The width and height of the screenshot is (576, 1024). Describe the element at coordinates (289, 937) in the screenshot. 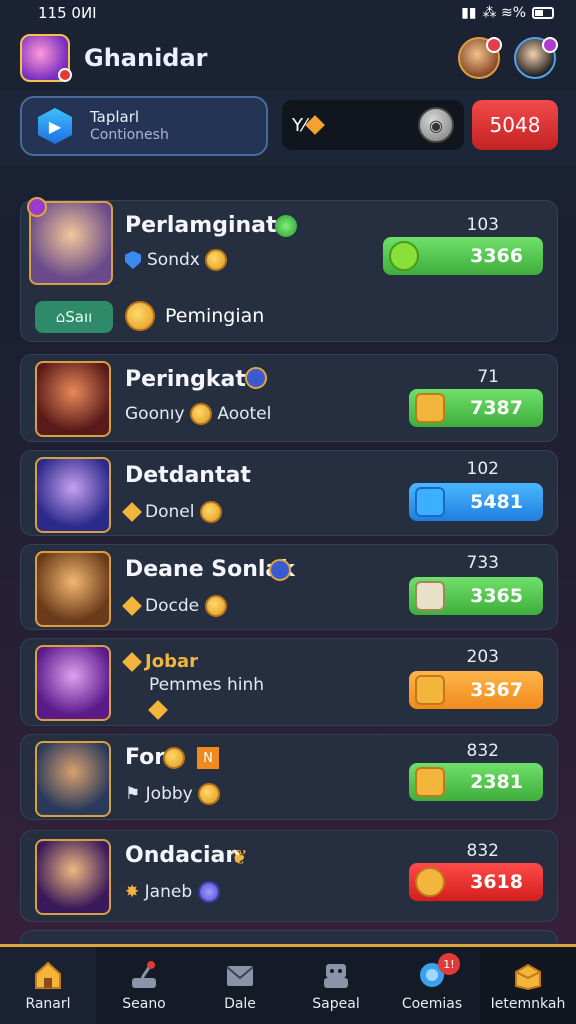

I see `list-item-partial` at that location.